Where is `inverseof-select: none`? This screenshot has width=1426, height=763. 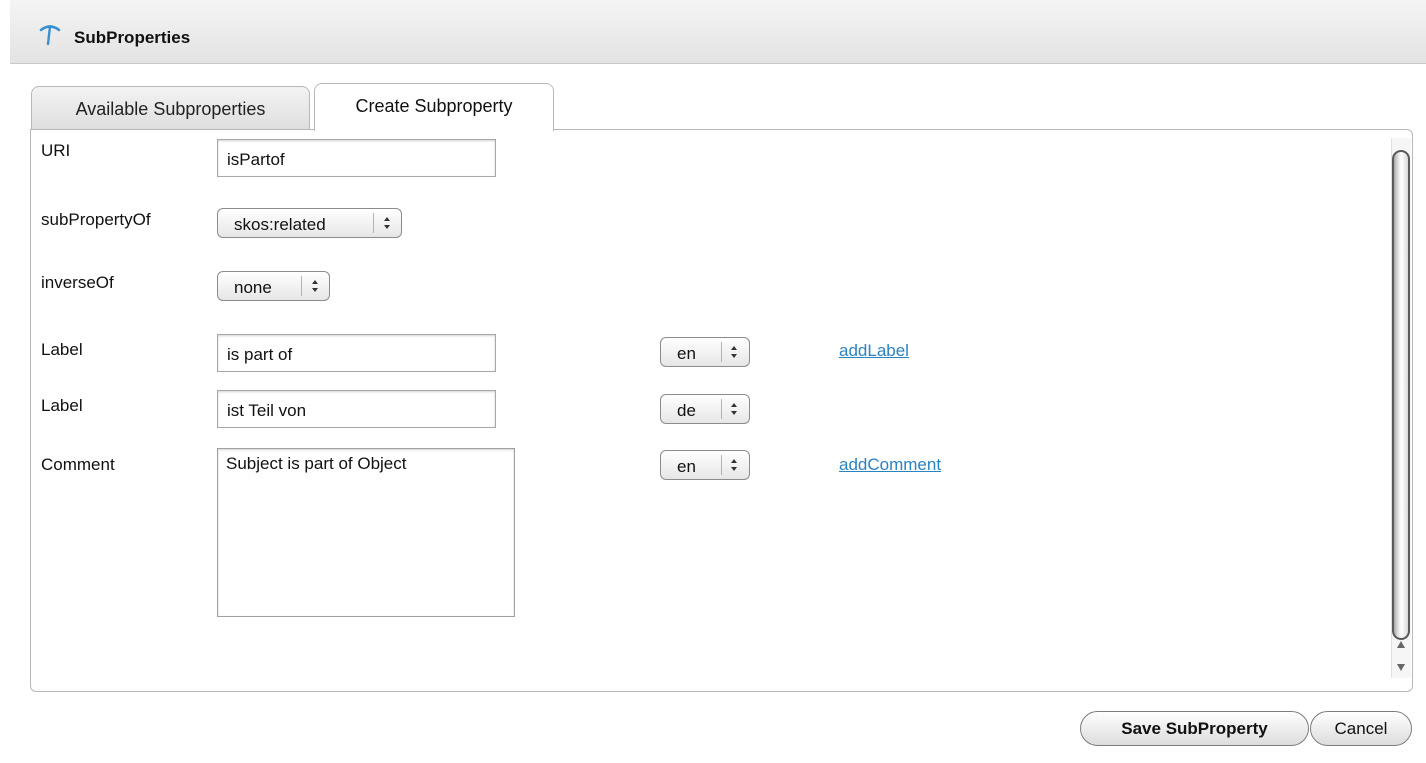 inverseof-select: none is located at coordinates (273, 286).